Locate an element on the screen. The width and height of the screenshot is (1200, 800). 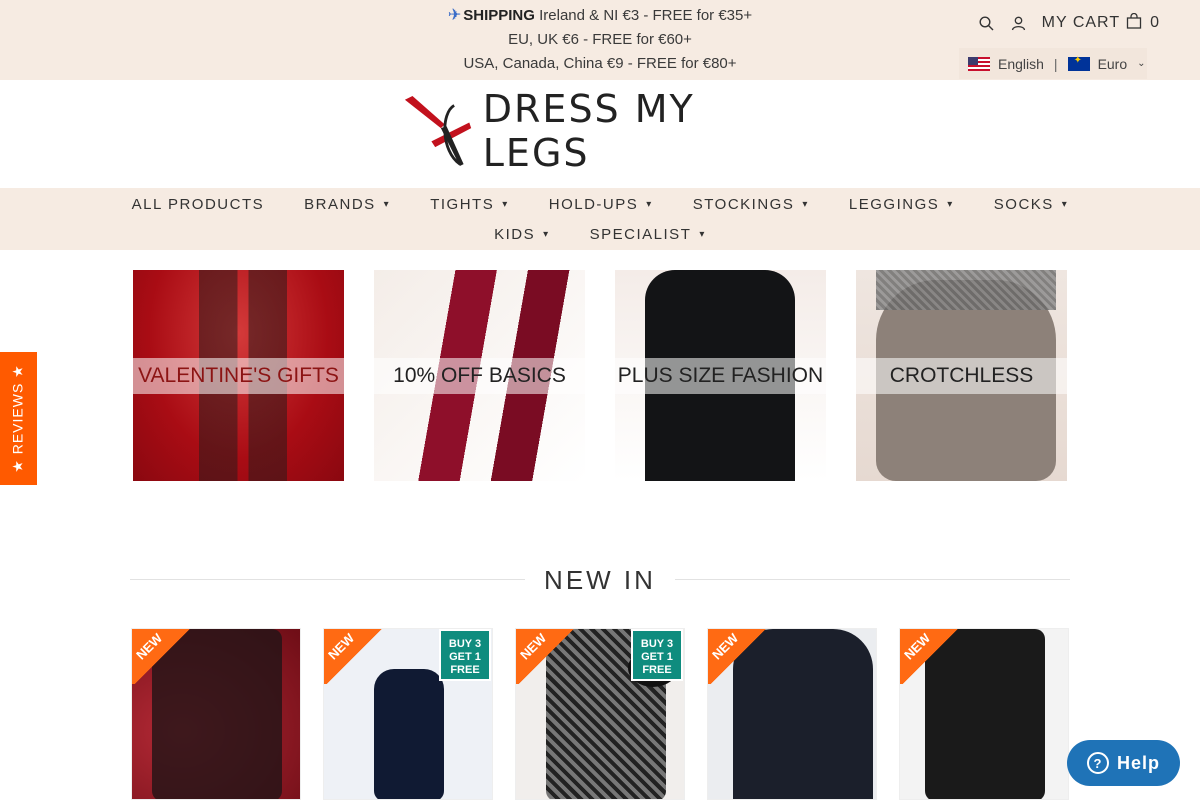
nav-label: KIDS is located at coordinates (515, 234).